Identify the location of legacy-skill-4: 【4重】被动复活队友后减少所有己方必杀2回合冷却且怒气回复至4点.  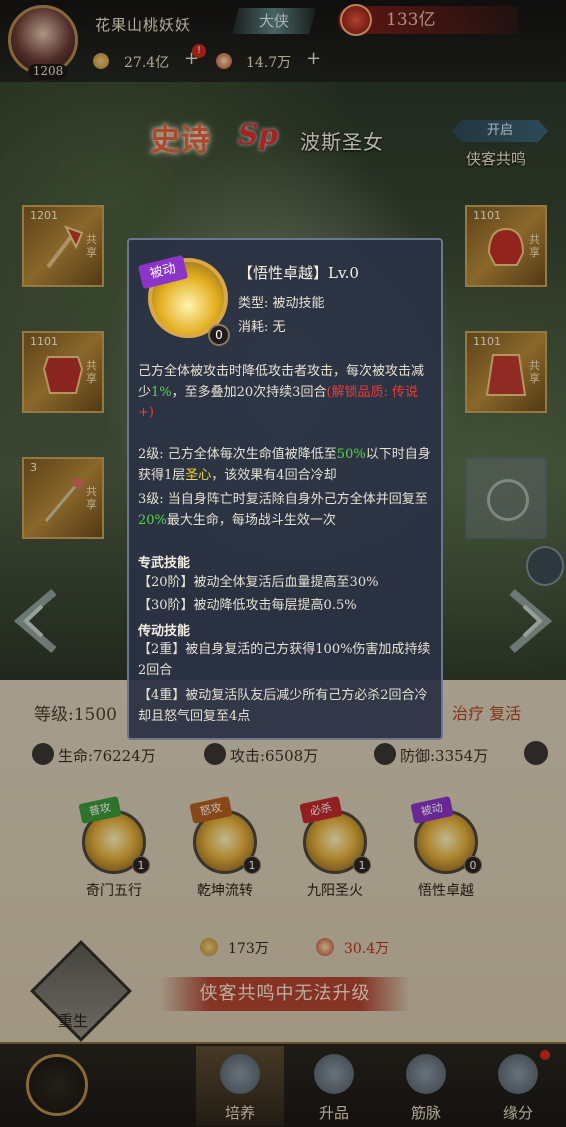
(283, 706).